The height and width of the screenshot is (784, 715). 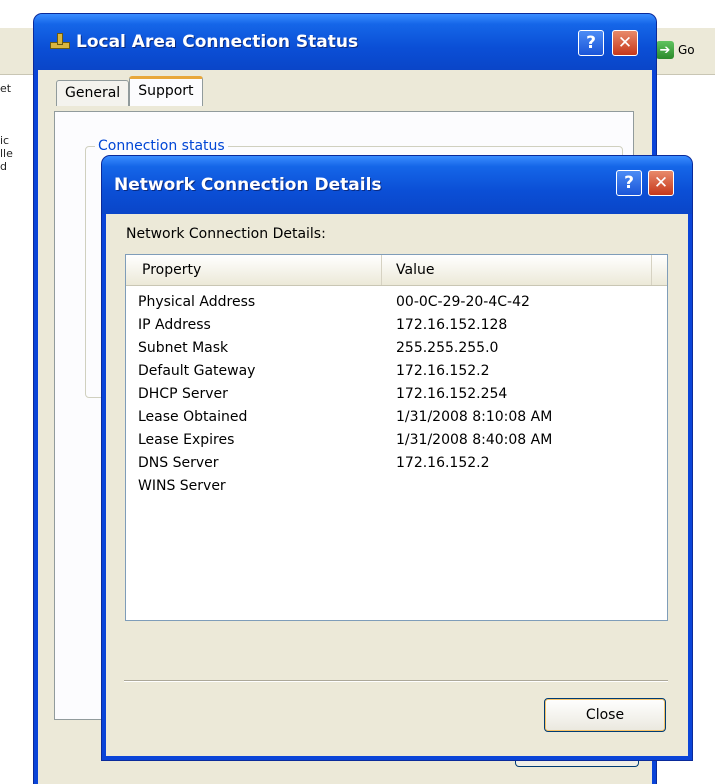 I want to click on connection-status-label: Connection status, so click(x=161, y=146).